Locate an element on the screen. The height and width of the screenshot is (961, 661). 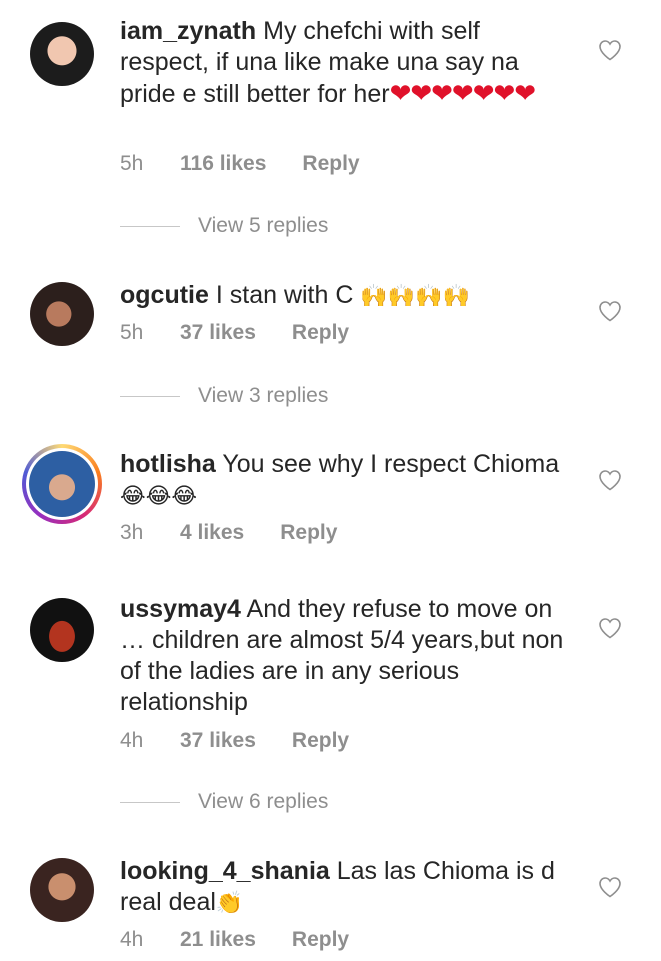
comment-meta: 5h 116 likes Reply is located at coordinates (240, 164).